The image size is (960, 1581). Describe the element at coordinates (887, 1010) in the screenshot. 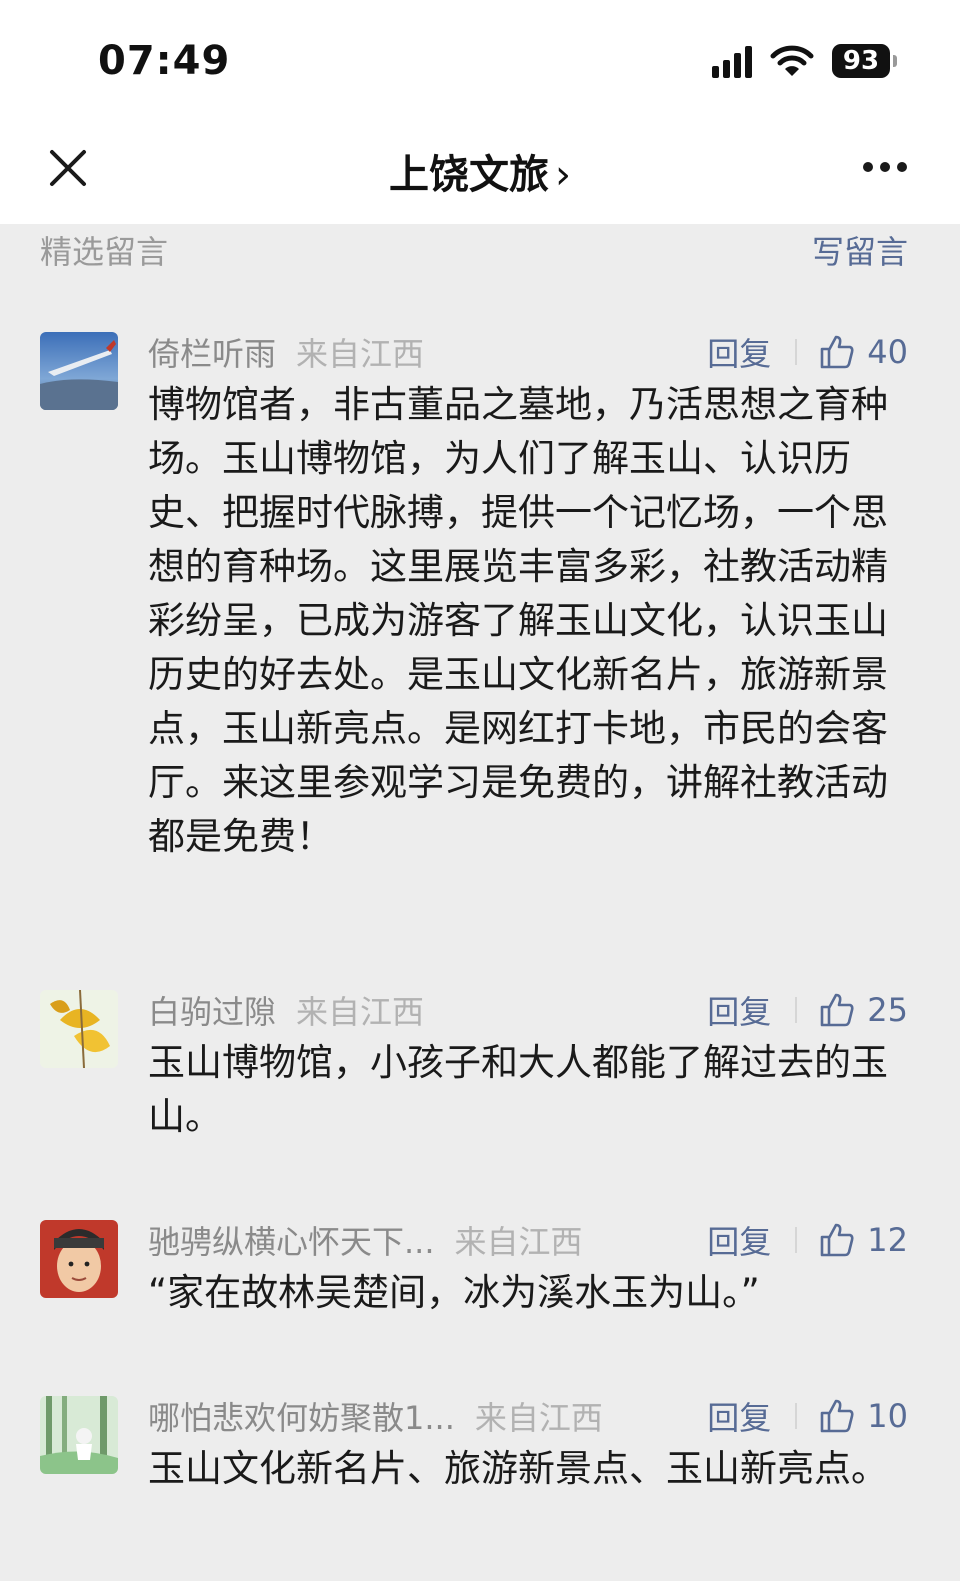

I see `like-count: 25` at that location.